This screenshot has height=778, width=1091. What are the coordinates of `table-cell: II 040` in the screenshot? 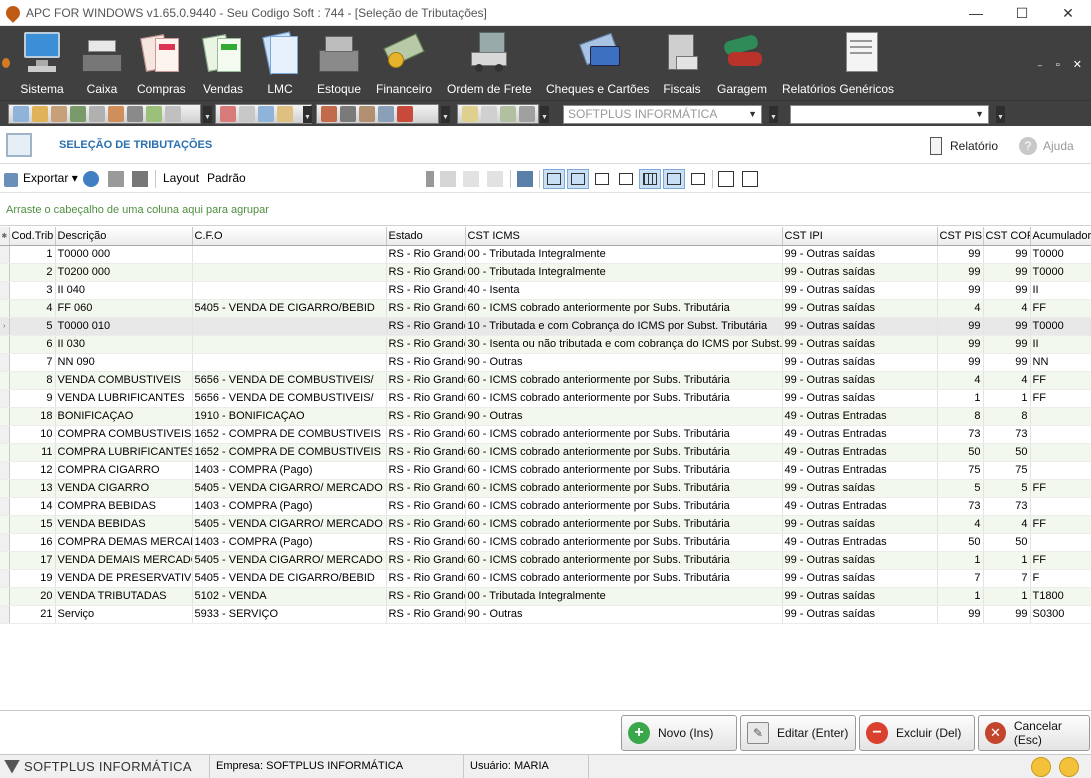 It's located at (124, 290).